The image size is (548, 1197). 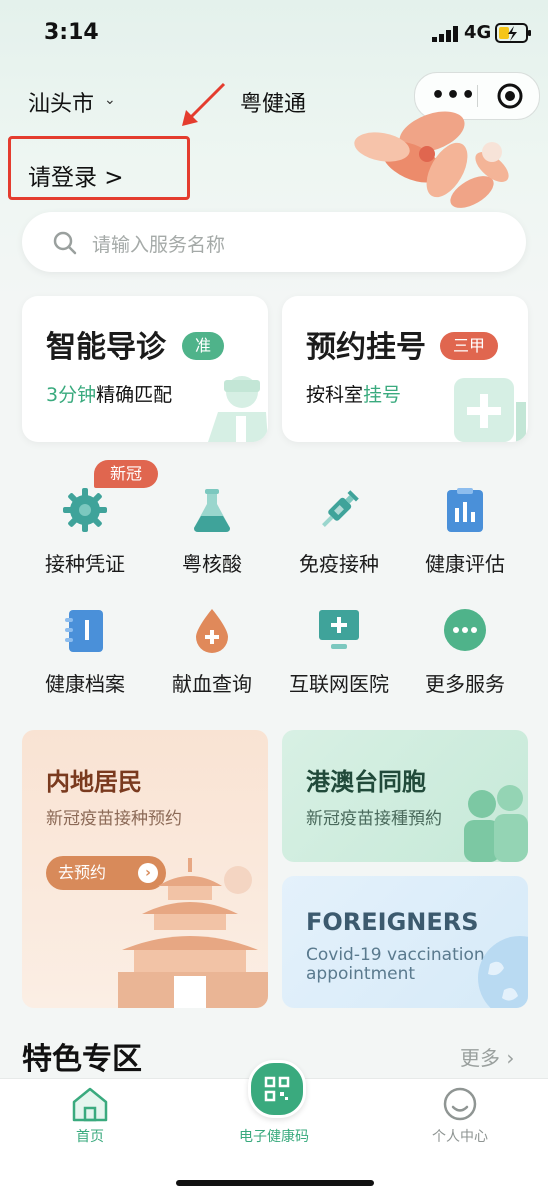 I want to click on mainland-residents-card: 内地居民 新冠疫苗接种预约 去预约 ›, so click(x=145, y=869).